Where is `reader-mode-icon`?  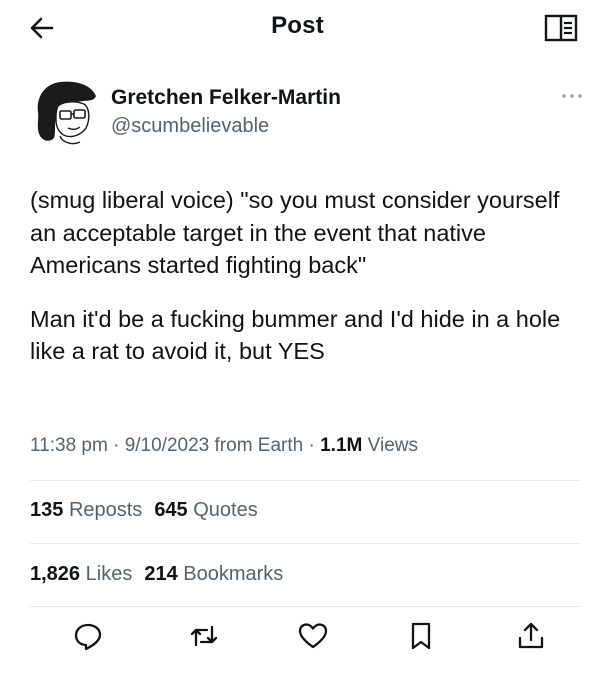 reader-mode-icon is located at coordinates (561, 28).